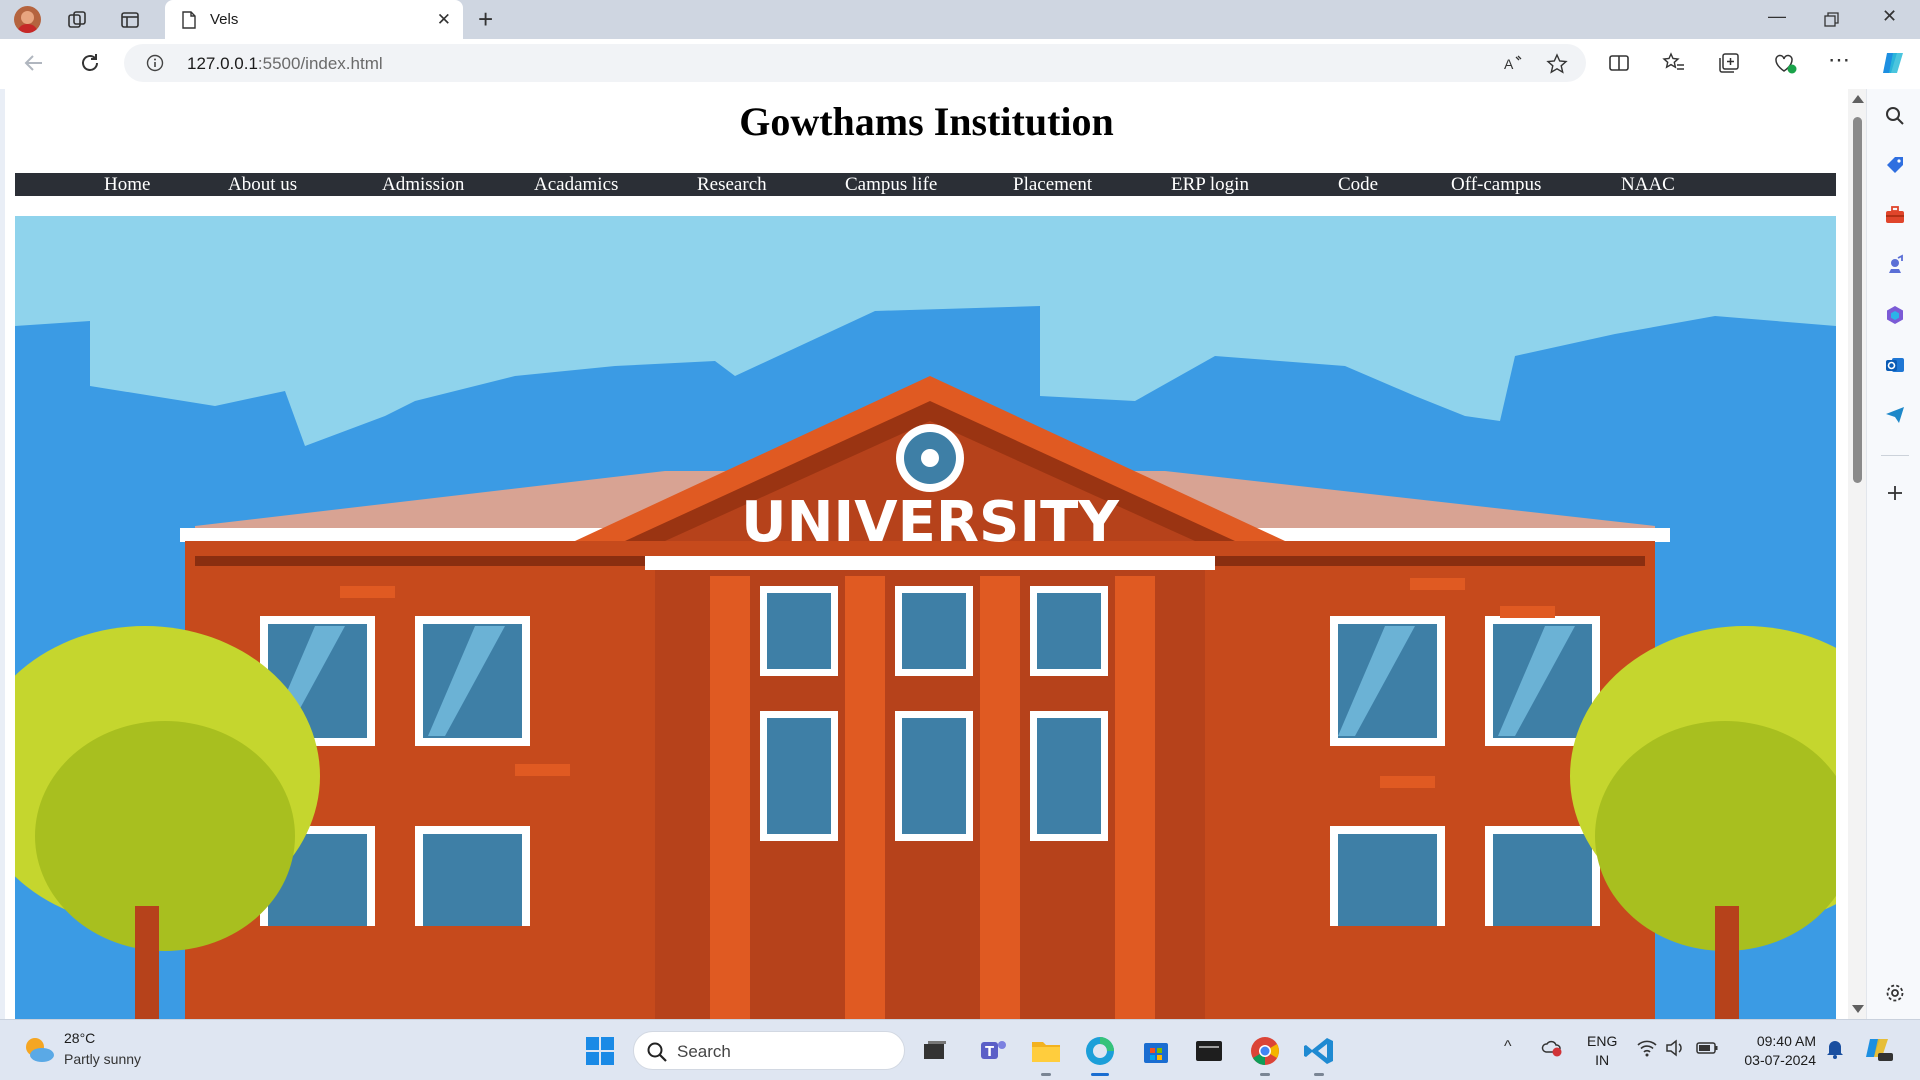  What do you see at coordinates (1895, 215) in the screenshot?
I see `tools-briefcase-icon` at bounding box center [1895, 215].